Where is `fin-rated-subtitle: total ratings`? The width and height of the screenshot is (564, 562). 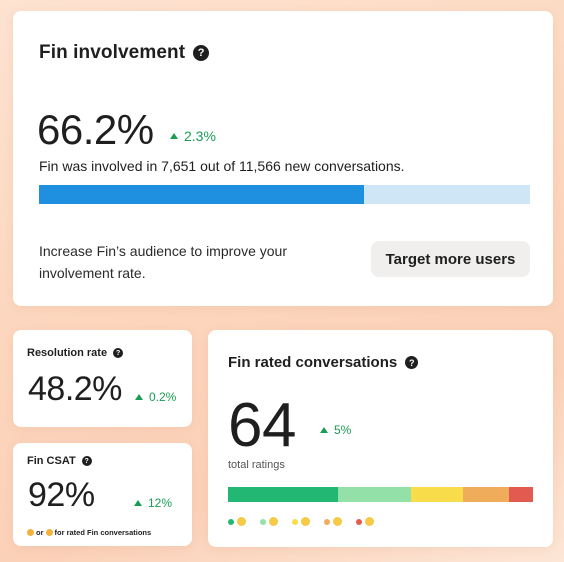
fin-rated-subtitle: total ratings is located at coordinates (256, 465).